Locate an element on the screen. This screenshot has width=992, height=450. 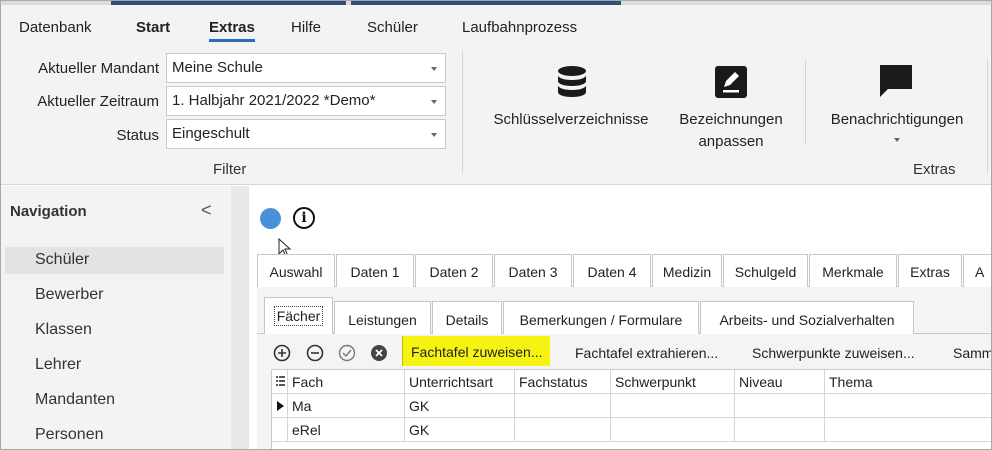
grid-menu-icon is located at coordinates (280, 382).